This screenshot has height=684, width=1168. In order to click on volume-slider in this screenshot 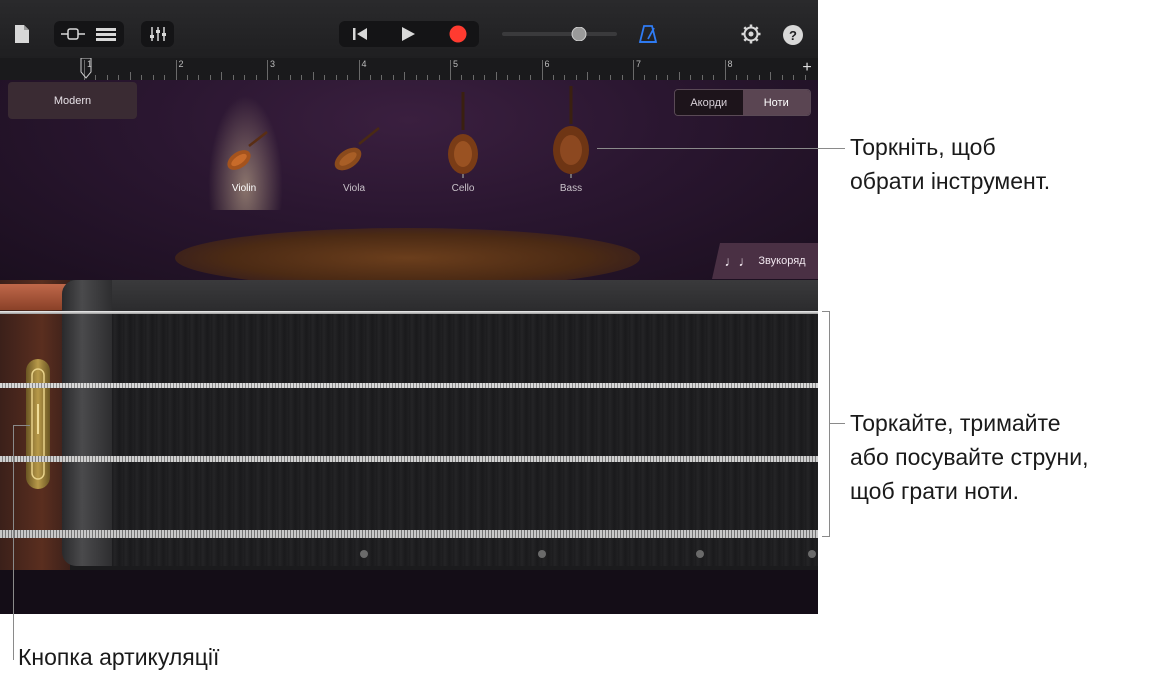, I will do `click(559, 34)`.